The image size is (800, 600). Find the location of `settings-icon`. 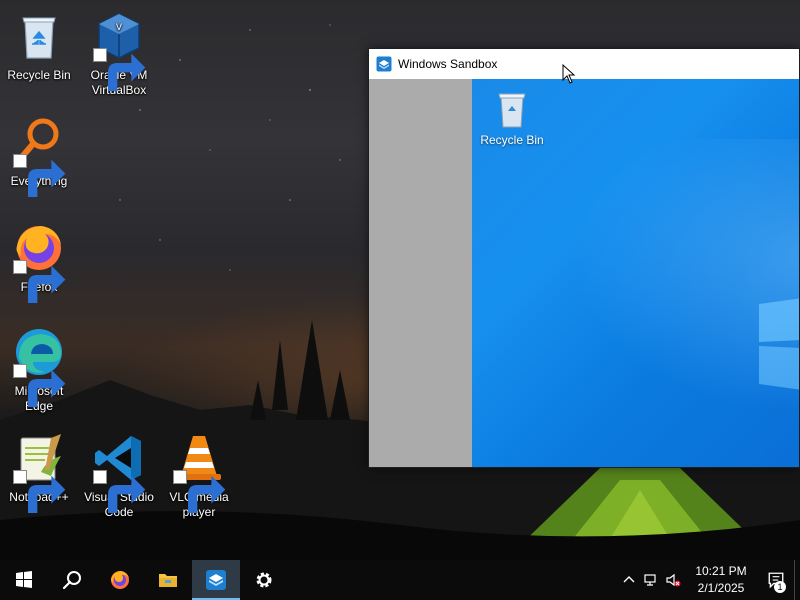

settings-icon is located at coordinates (264, 580).